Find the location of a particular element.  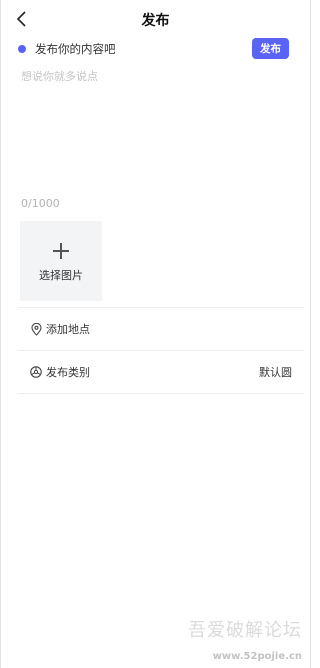

watermark: 吾爱破解论坛 is located at coordinates (245, 630).